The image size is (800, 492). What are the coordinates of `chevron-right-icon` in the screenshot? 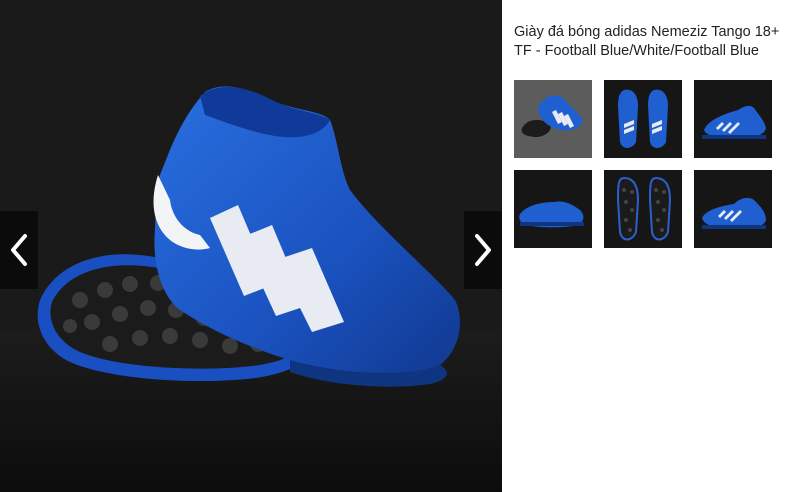 It's located at (483, 250).